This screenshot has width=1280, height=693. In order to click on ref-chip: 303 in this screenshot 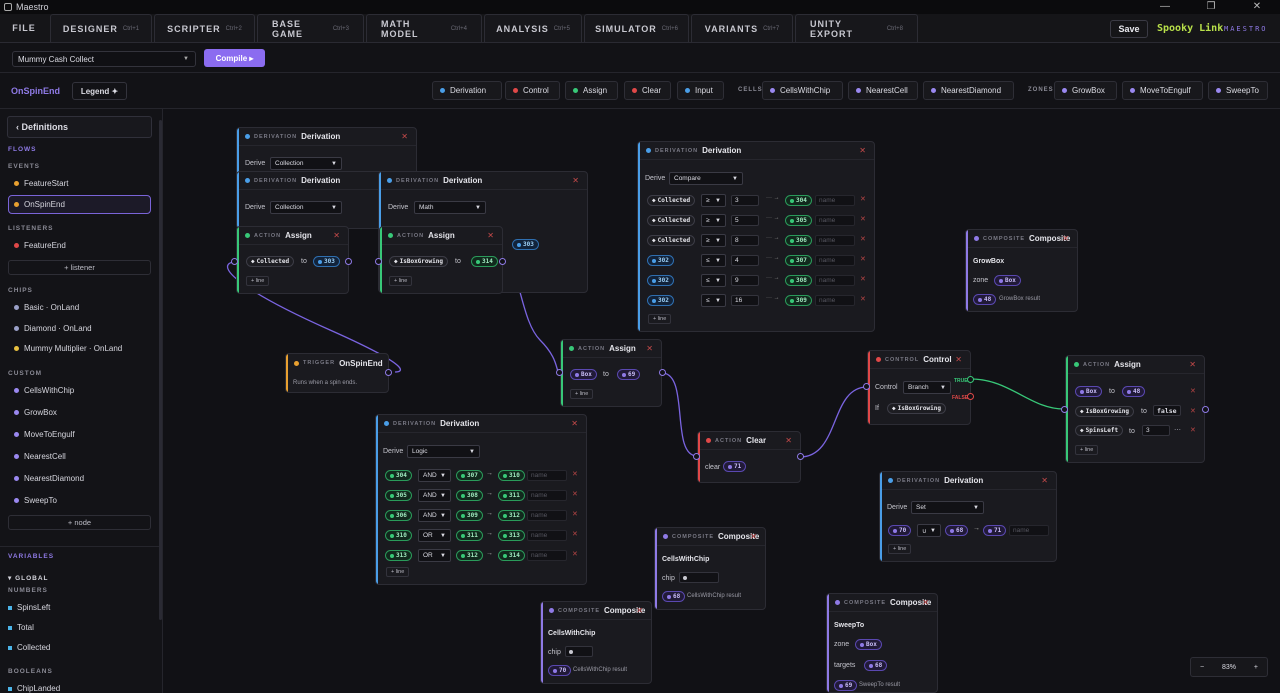, I will do `click(326, 261)`.